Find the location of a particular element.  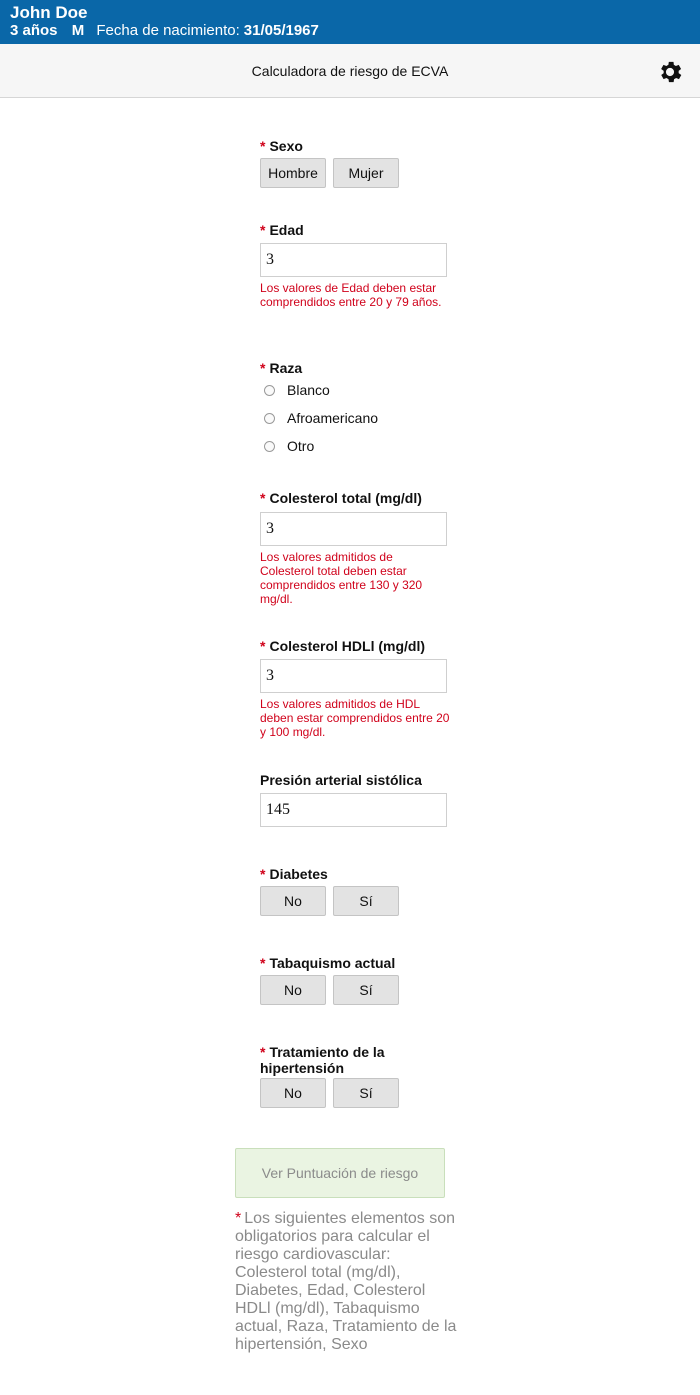

diabetes-field: * Diabetes No Sí is located at coordinates (360, 891).